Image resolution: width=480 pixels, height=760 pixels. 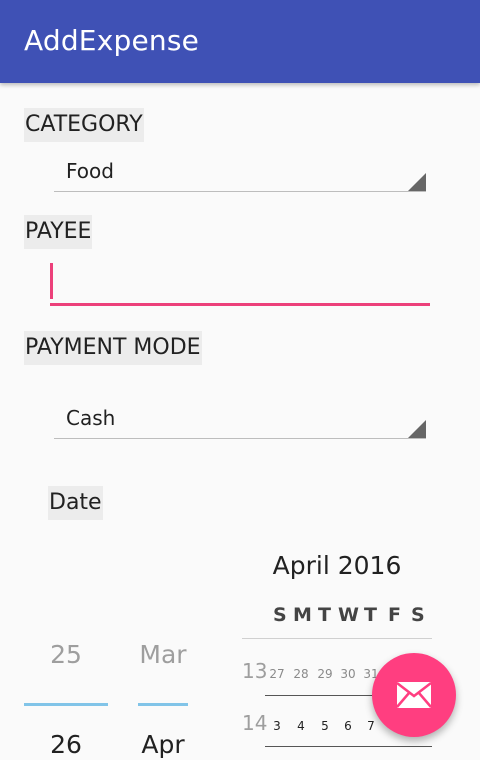 I want to click on calendar-day: 29, so click(x=325, y=674).